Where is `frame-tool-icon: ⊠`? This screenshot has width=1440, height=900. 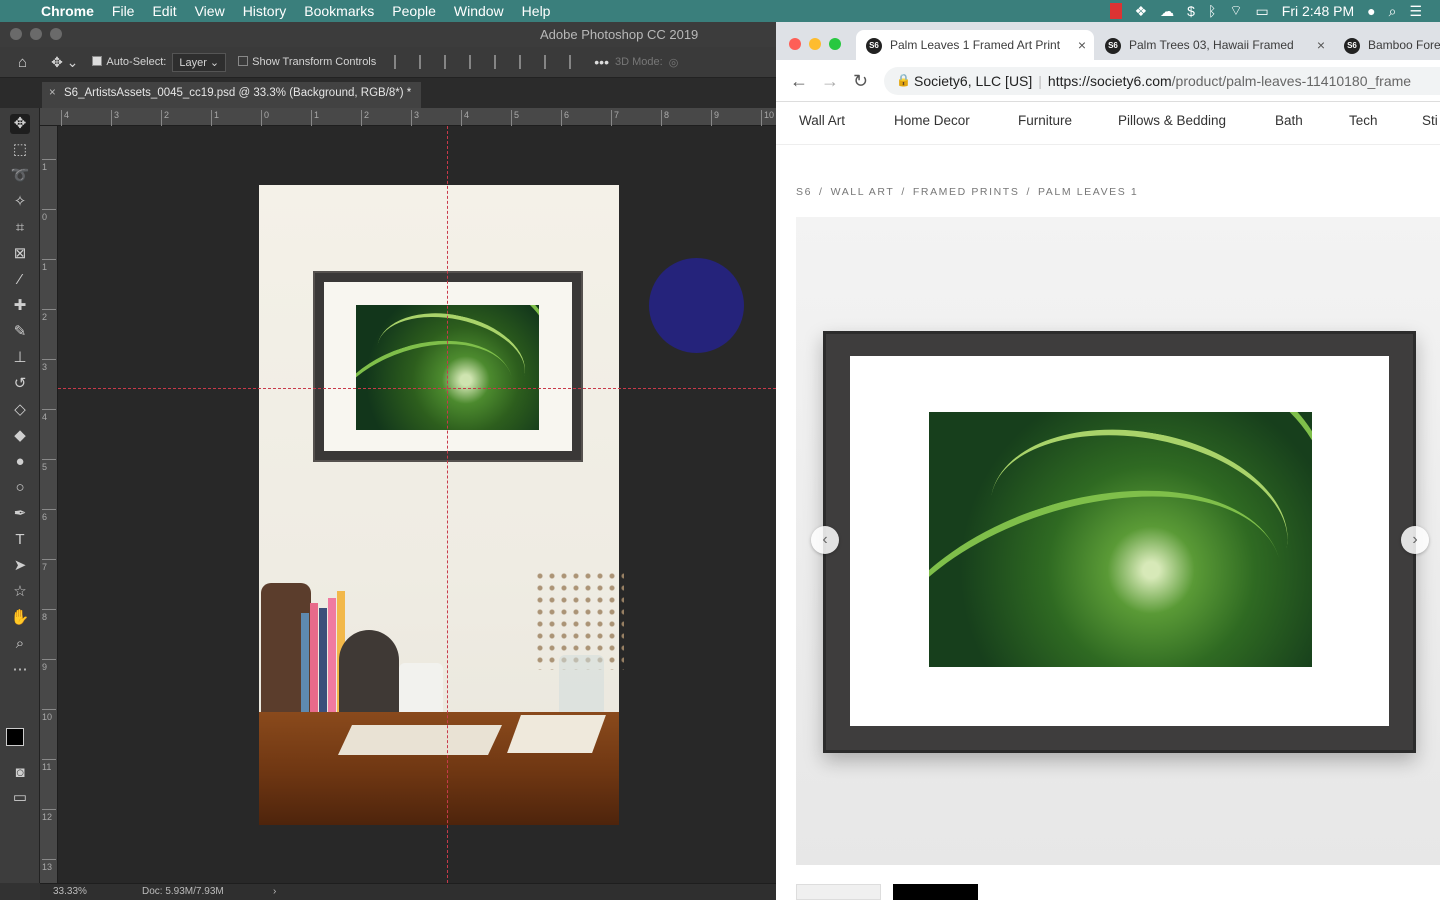 frame-tool-icon: ⊠ is located at coordinates (20, 254).